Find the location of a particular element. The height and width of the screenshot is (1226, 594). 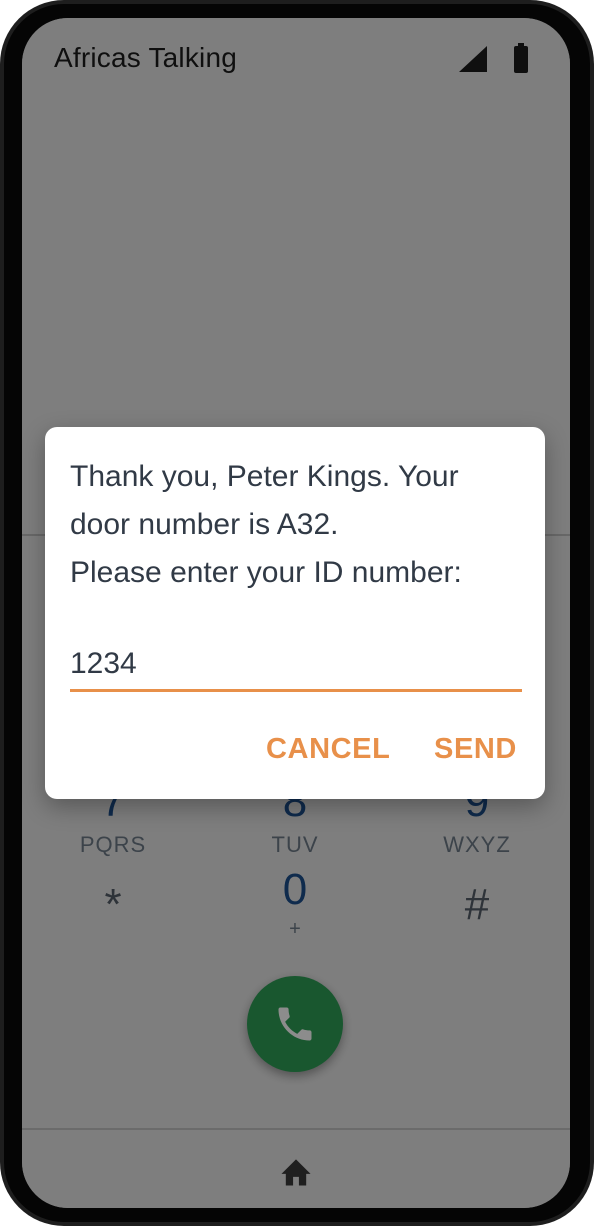

cancel-button: CANCEL is located at coordinates (328, 749).